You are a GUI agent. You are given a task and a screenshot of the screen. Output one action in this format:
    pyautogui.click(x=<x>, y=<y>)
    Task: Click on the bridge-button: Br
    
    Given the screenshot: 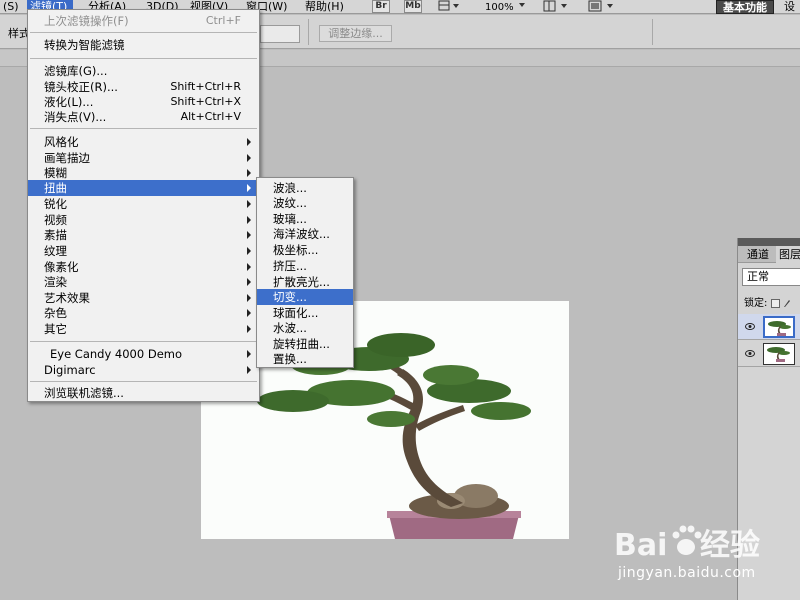 What is the action you would take?
    pyautogui.click(x=381, y=6)
    